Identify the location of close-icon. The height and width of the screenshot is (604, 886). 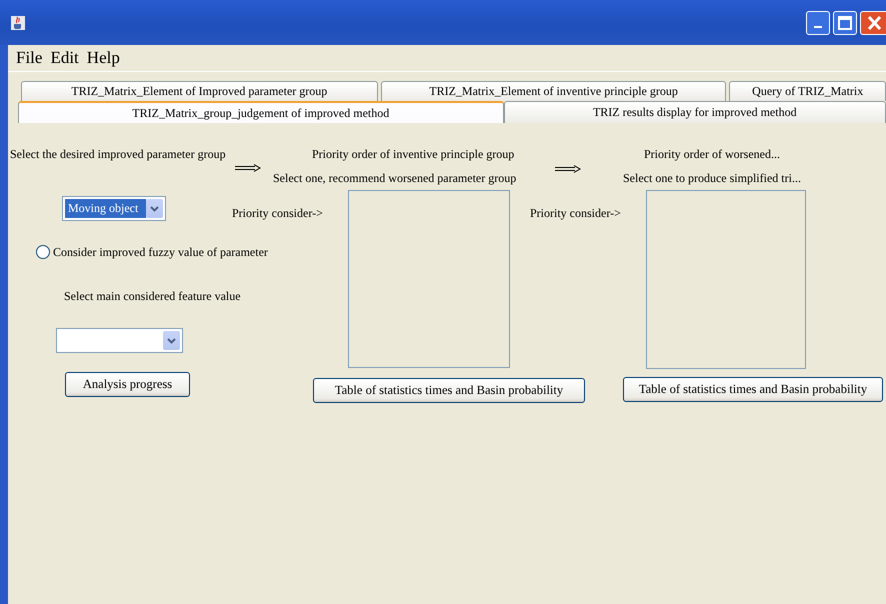
(874, 22).